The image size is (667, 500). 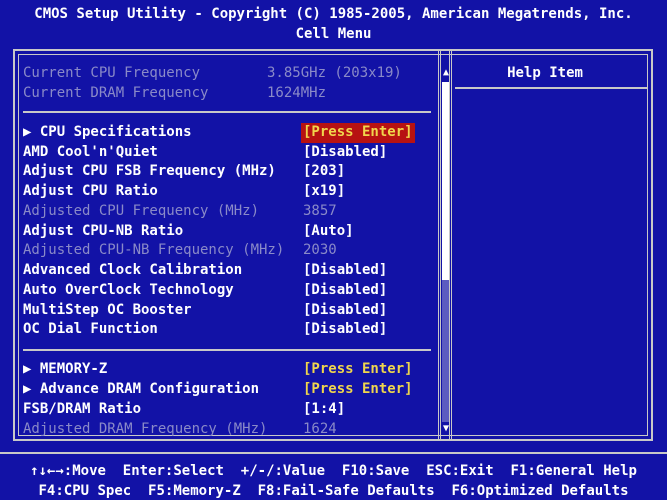 What do you see at coordinates (297, 93) in the screenshot?
I see `info-value: 1624MHz` at bounding box center [297, 93].